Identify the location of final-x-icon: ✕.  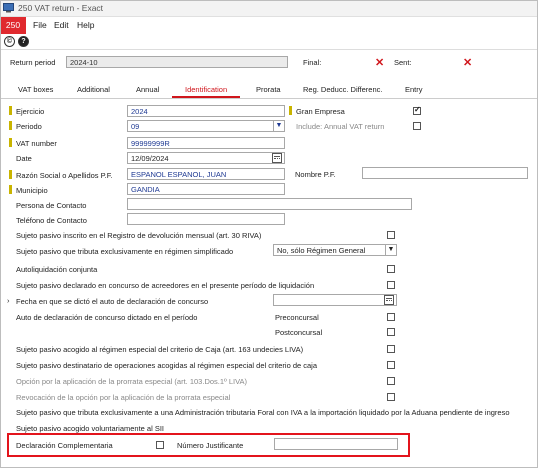
(380, 63).